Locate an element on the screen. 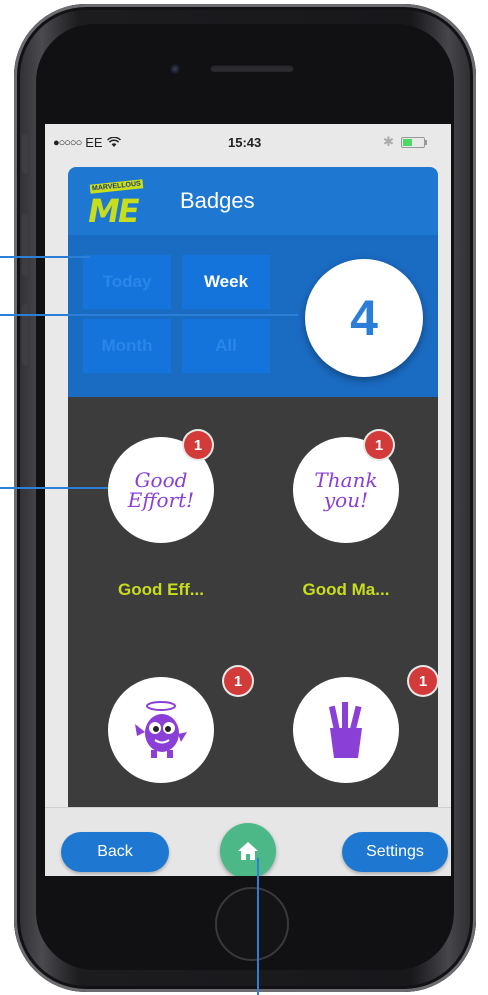 The width and height of the screenshot is (488, 995). logo-me-text: ME is located at coordinates (113, 211).